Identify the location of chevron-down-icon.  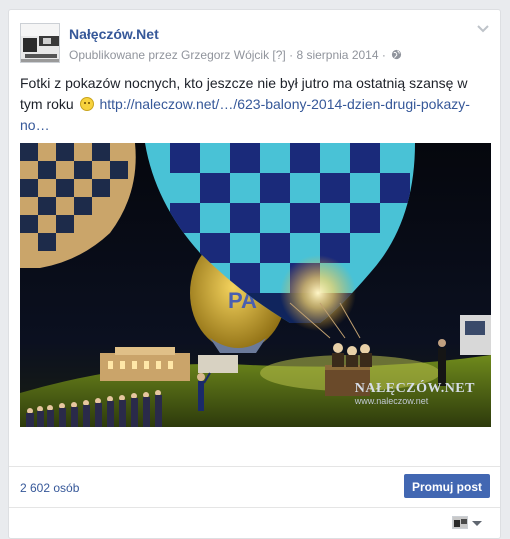
(483, 29).